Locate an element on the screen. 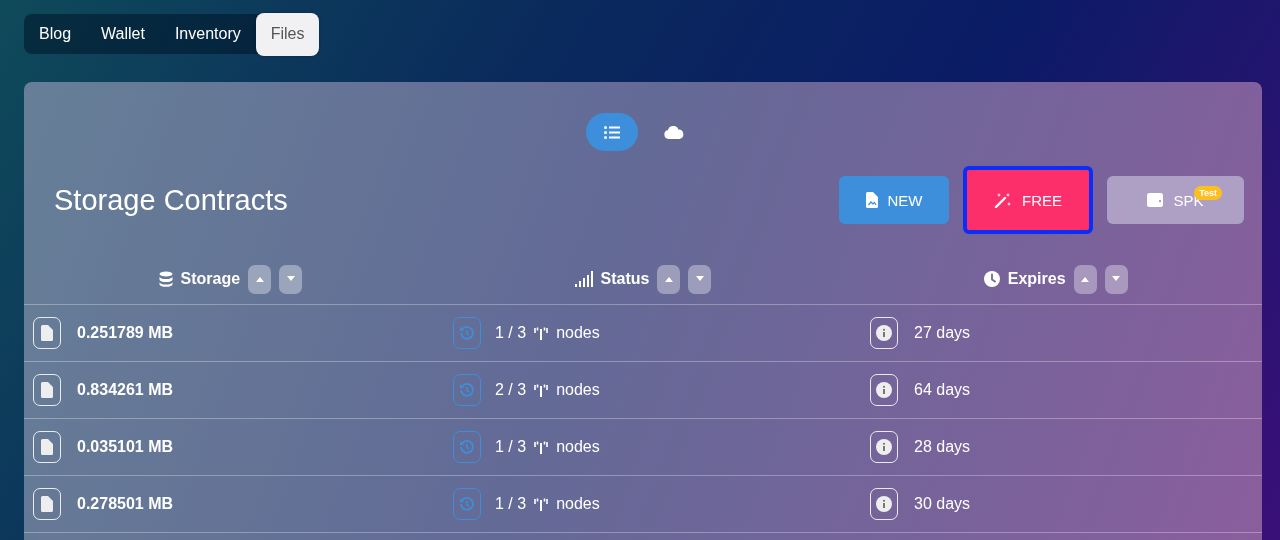  storage-size: 0.035101 MB is located at coordinates (125, 447).